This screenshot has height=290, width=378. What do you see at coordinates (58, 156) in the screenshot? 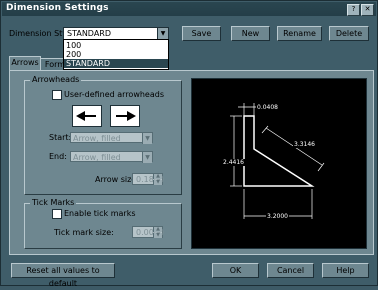
I see `end-label: End:` at bounding box center [58, 156].